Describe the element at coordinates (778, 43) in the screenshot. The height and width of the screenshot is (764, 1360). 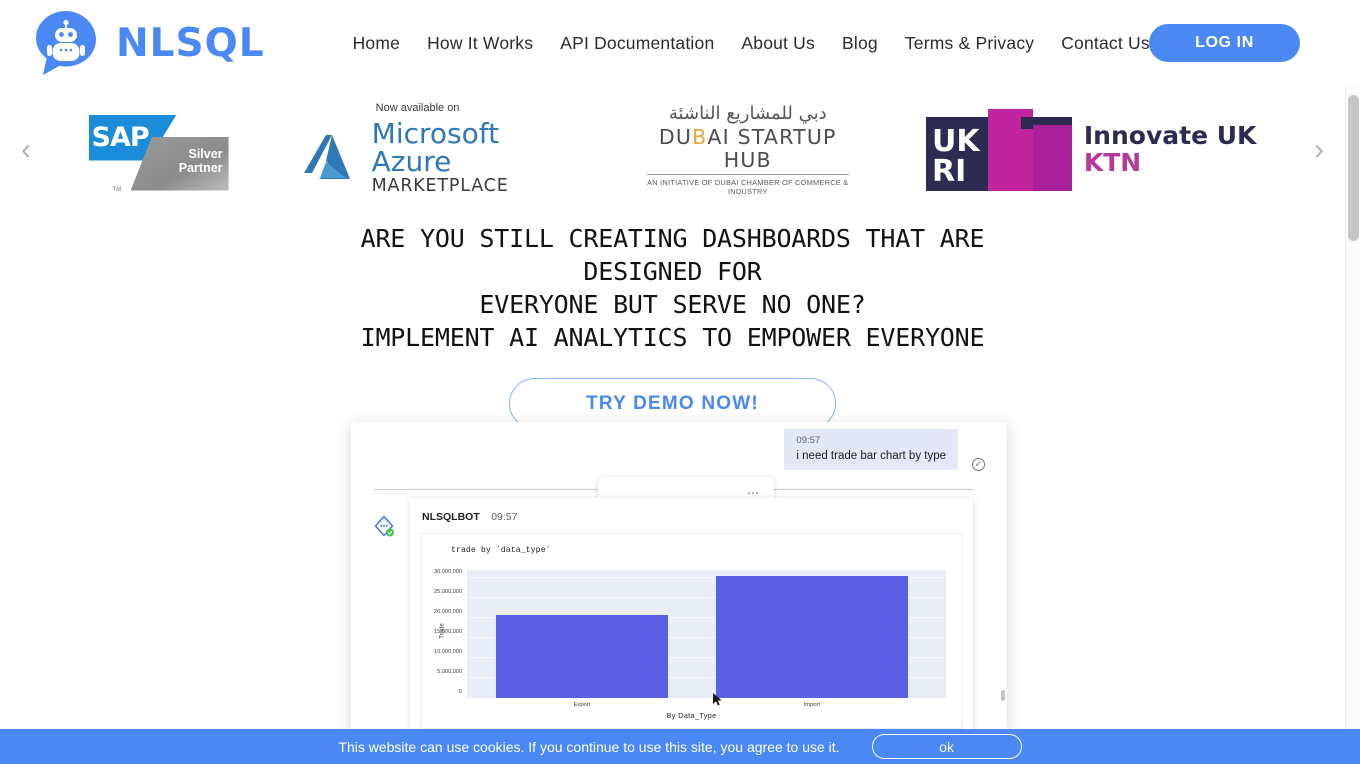
I see `nav-item-about-us: About Us` at that location.